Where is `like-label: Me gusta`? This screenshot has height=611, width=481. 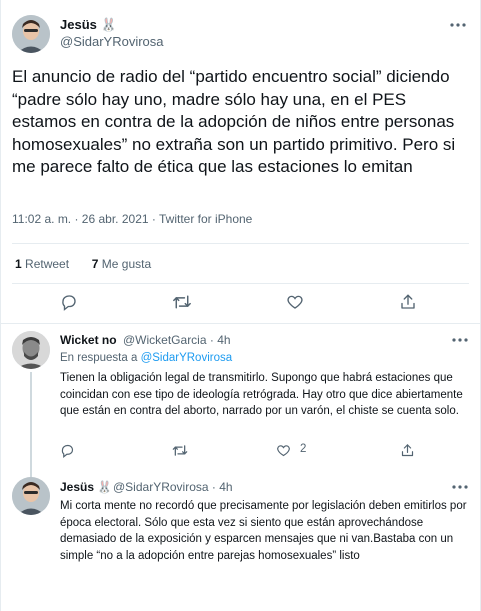
like-label: Me gusta is located at coordinates (126, 264).